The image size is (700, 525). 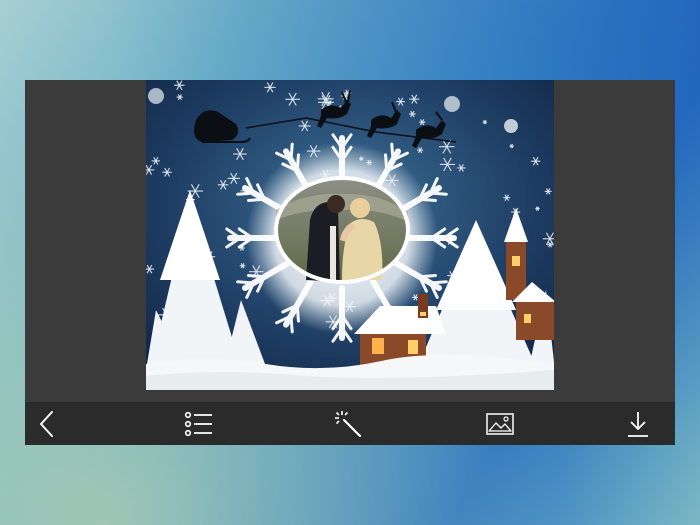 I want to click on magic-wand-button, so click(x=348, y=423).